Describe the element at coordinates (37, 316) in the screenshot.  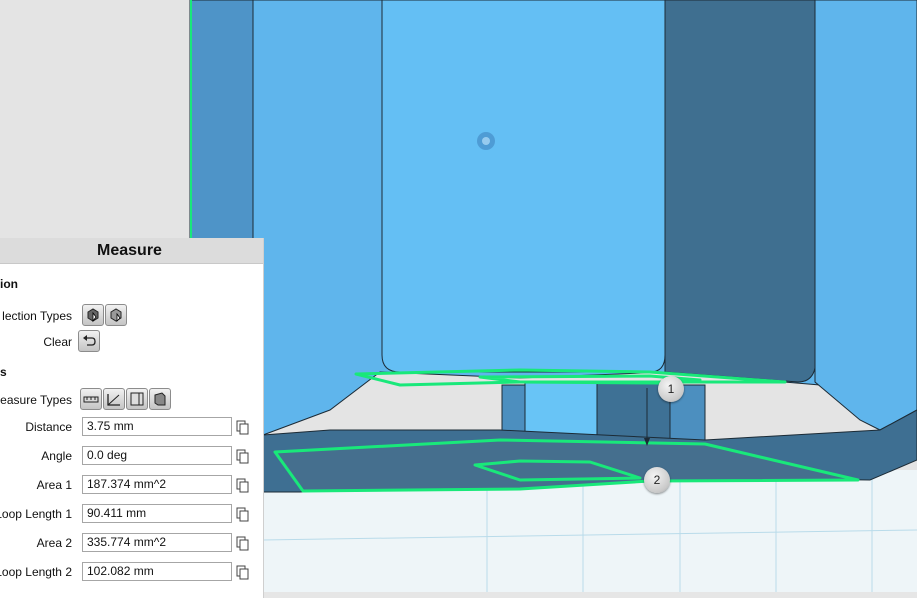
I see `selection-types-label: lection Types` at that location.